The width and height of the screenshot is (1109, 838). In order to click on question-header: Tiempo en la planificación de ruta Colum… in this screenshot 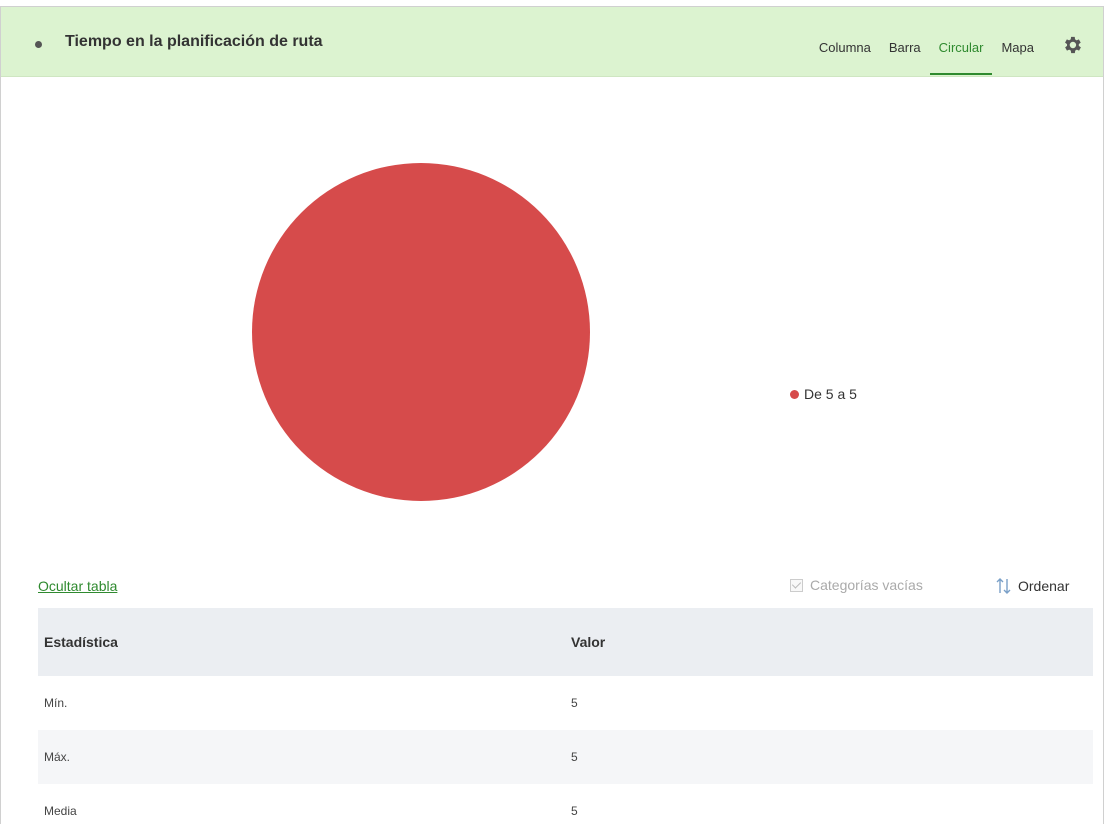, I will do `click(552, 42)`.